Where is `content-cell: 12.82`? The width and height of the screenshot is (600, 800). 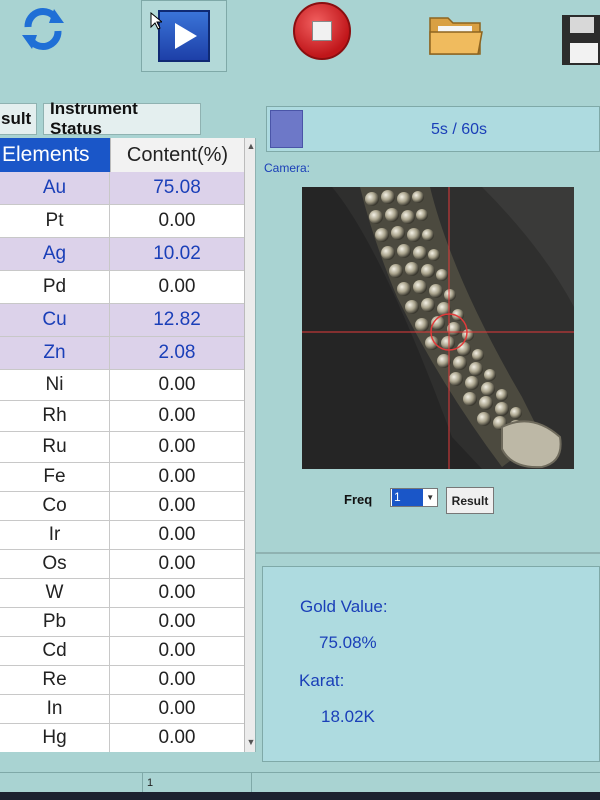
content-cell: 12.82 is located at coordinates (177, 320).